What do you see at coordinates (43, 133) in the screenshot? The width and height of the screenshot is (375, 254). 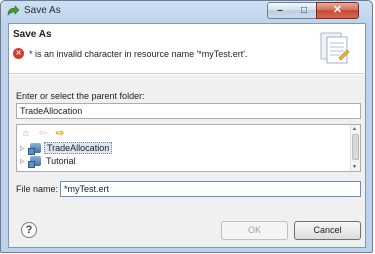 I see `back-arrow-icon: ⇦` at bounding box center [43, 133].